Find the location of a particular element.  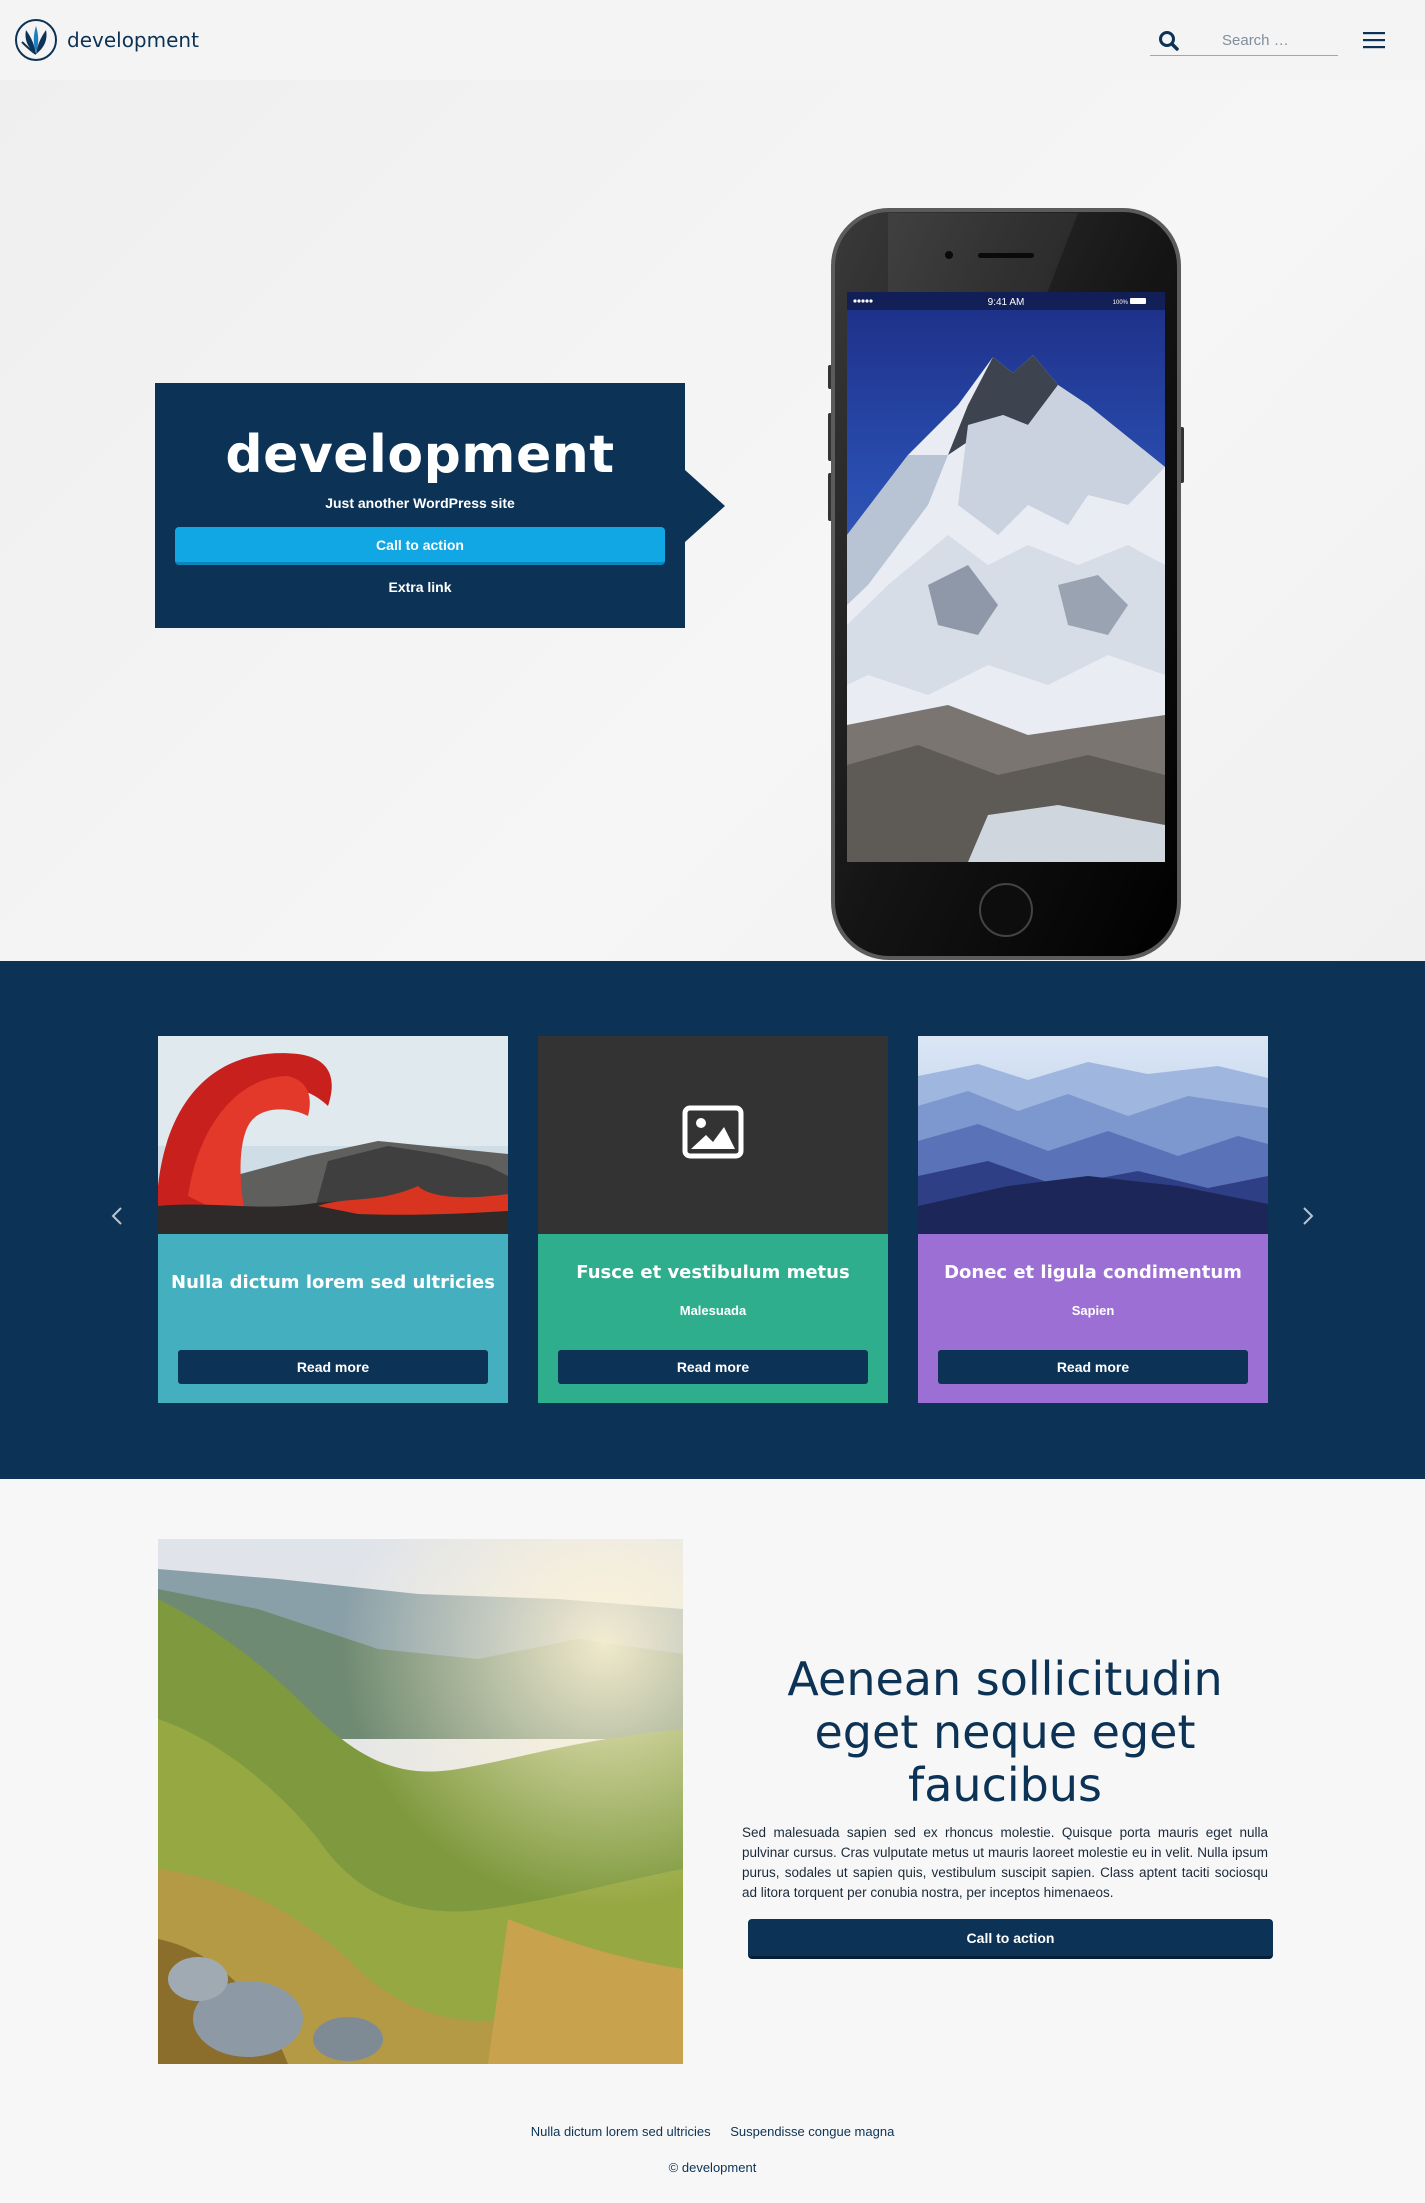

feature-landscape-photo is located at coordinates (420, 1801).